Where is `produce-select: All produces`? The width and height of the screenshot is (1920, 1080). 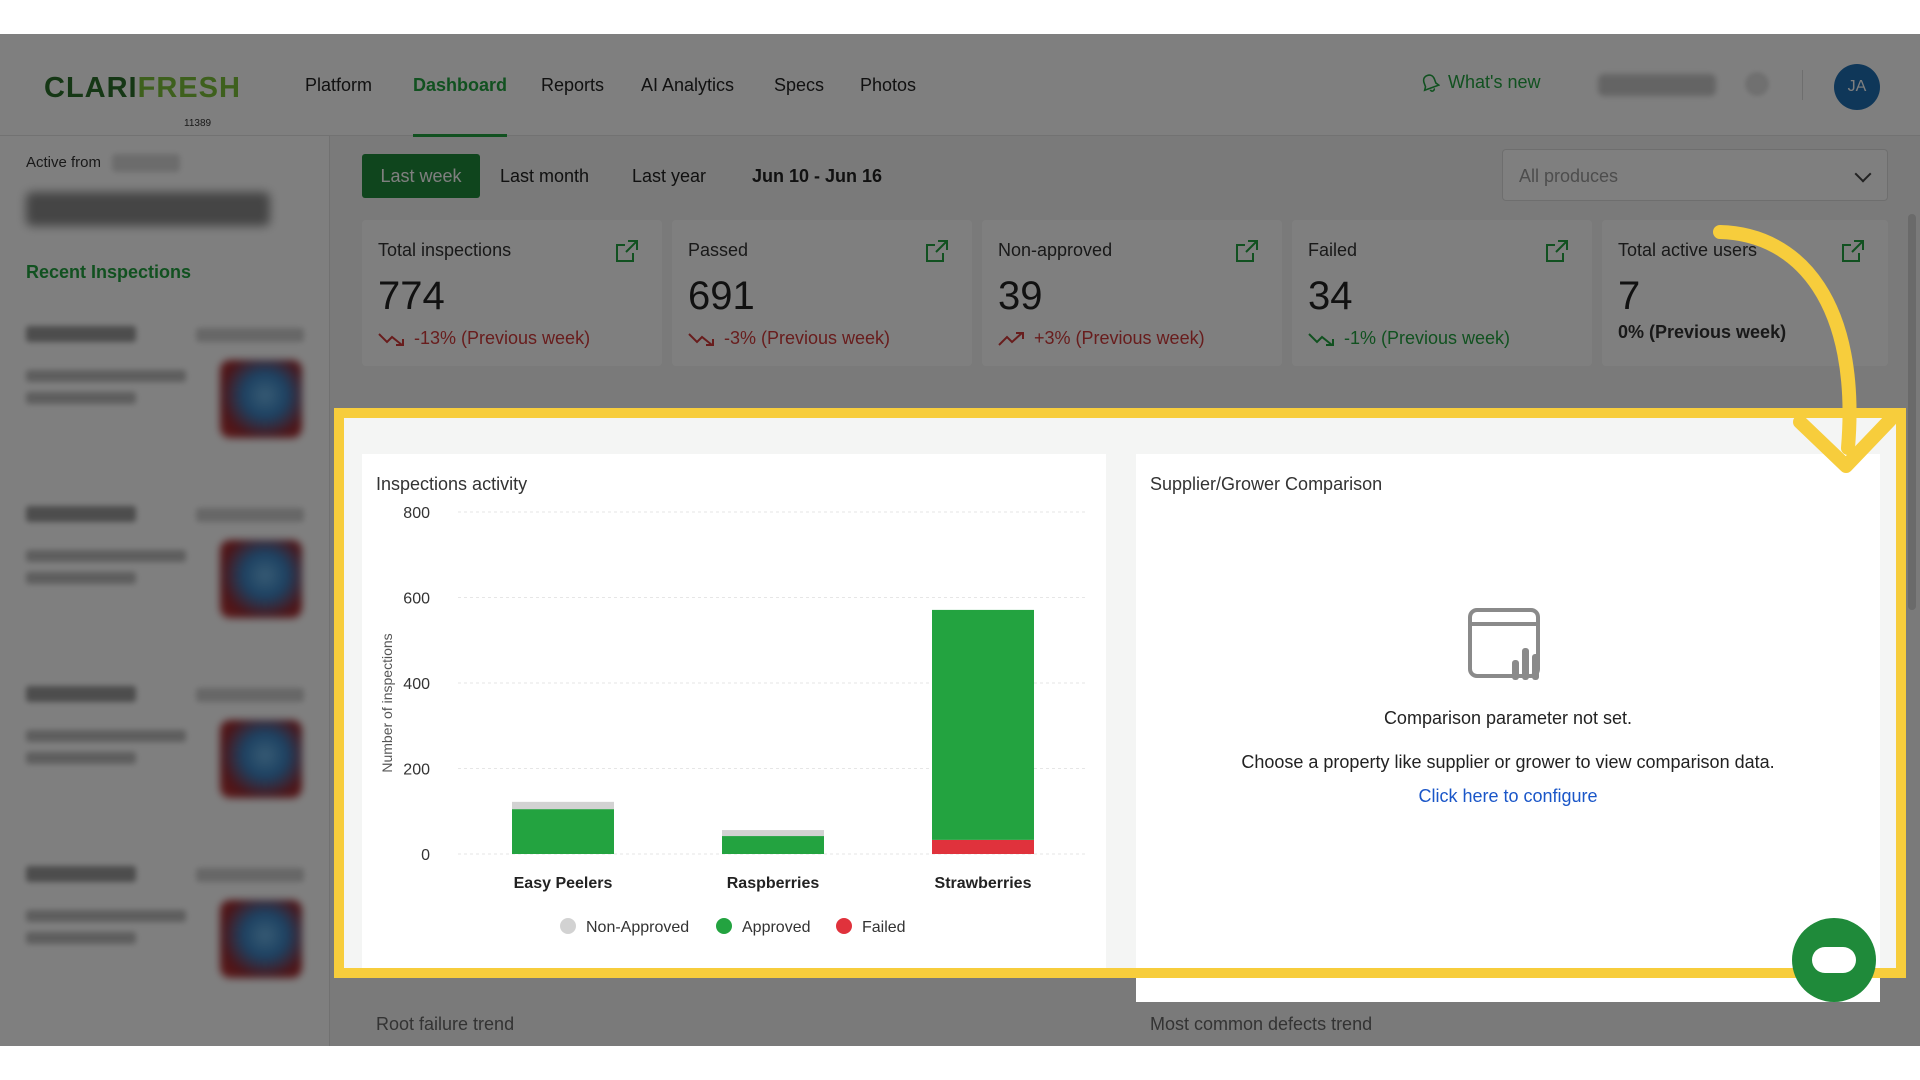 produce-select: All produces is located at coordinates (1695, 175).